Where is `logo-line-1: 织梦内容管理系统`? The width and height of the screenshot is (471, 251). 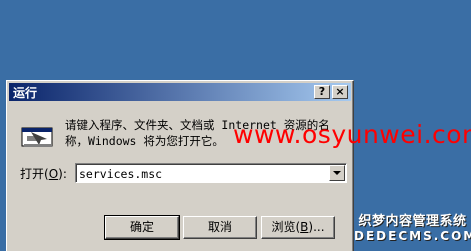 logo-line-1: 织梦内容管理系统 is located at coordinates (412, 221).